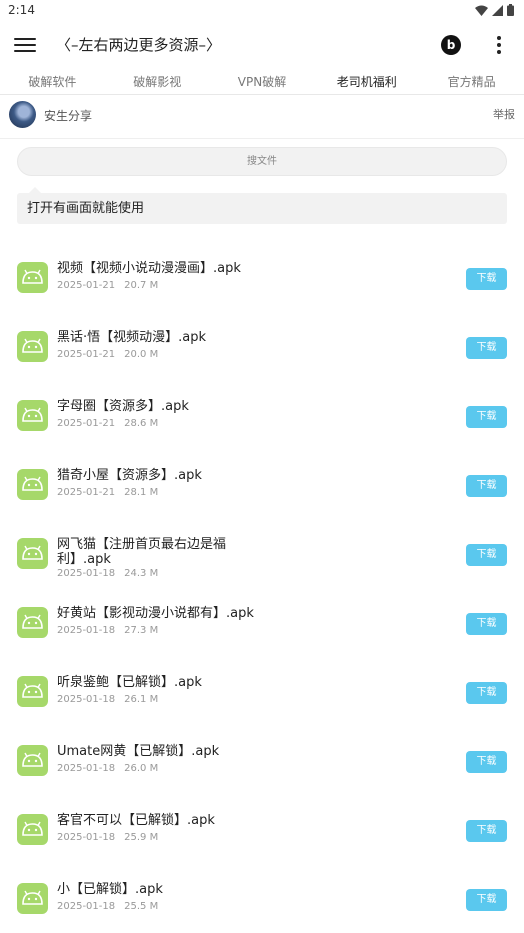 This screenshot has height=933, width=524. What do you see at coordinates (262, 115) in the screenshot?
I see `author-row: 安生分享 举报` at bounding box center [262, 115].